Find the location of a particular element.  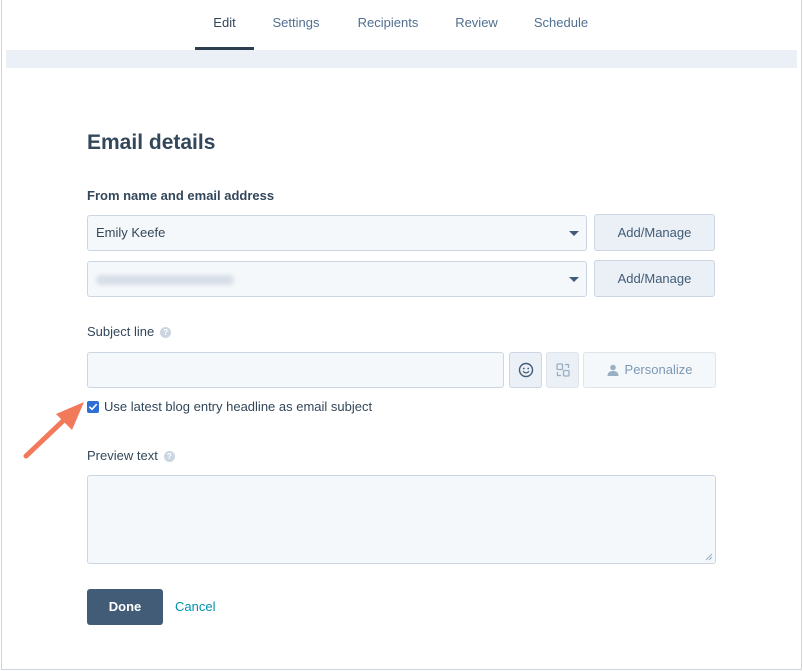

tab-bar: Edit Settings Recipients Review Schedule is located at coordinates (401, 25).